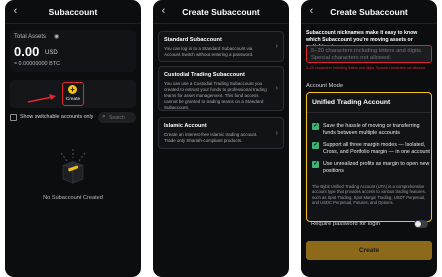 This screenshot has height=277, width=442. I want to click on eye-icon: ◉, so click(56, 36).